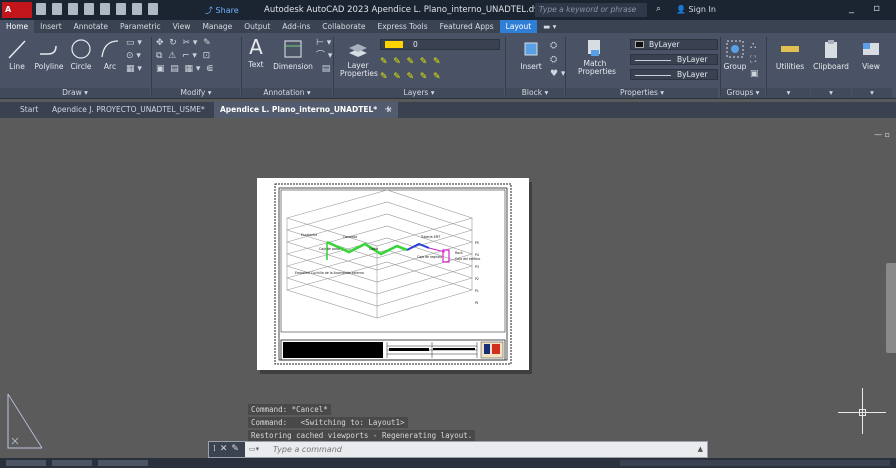  What do you see at coordinates (128, 110) in the screenshot?
I see `doctab-proyecto: Apendice J. PROYECTO_UNADTEL_USME*` at bounding box center [128, 110].